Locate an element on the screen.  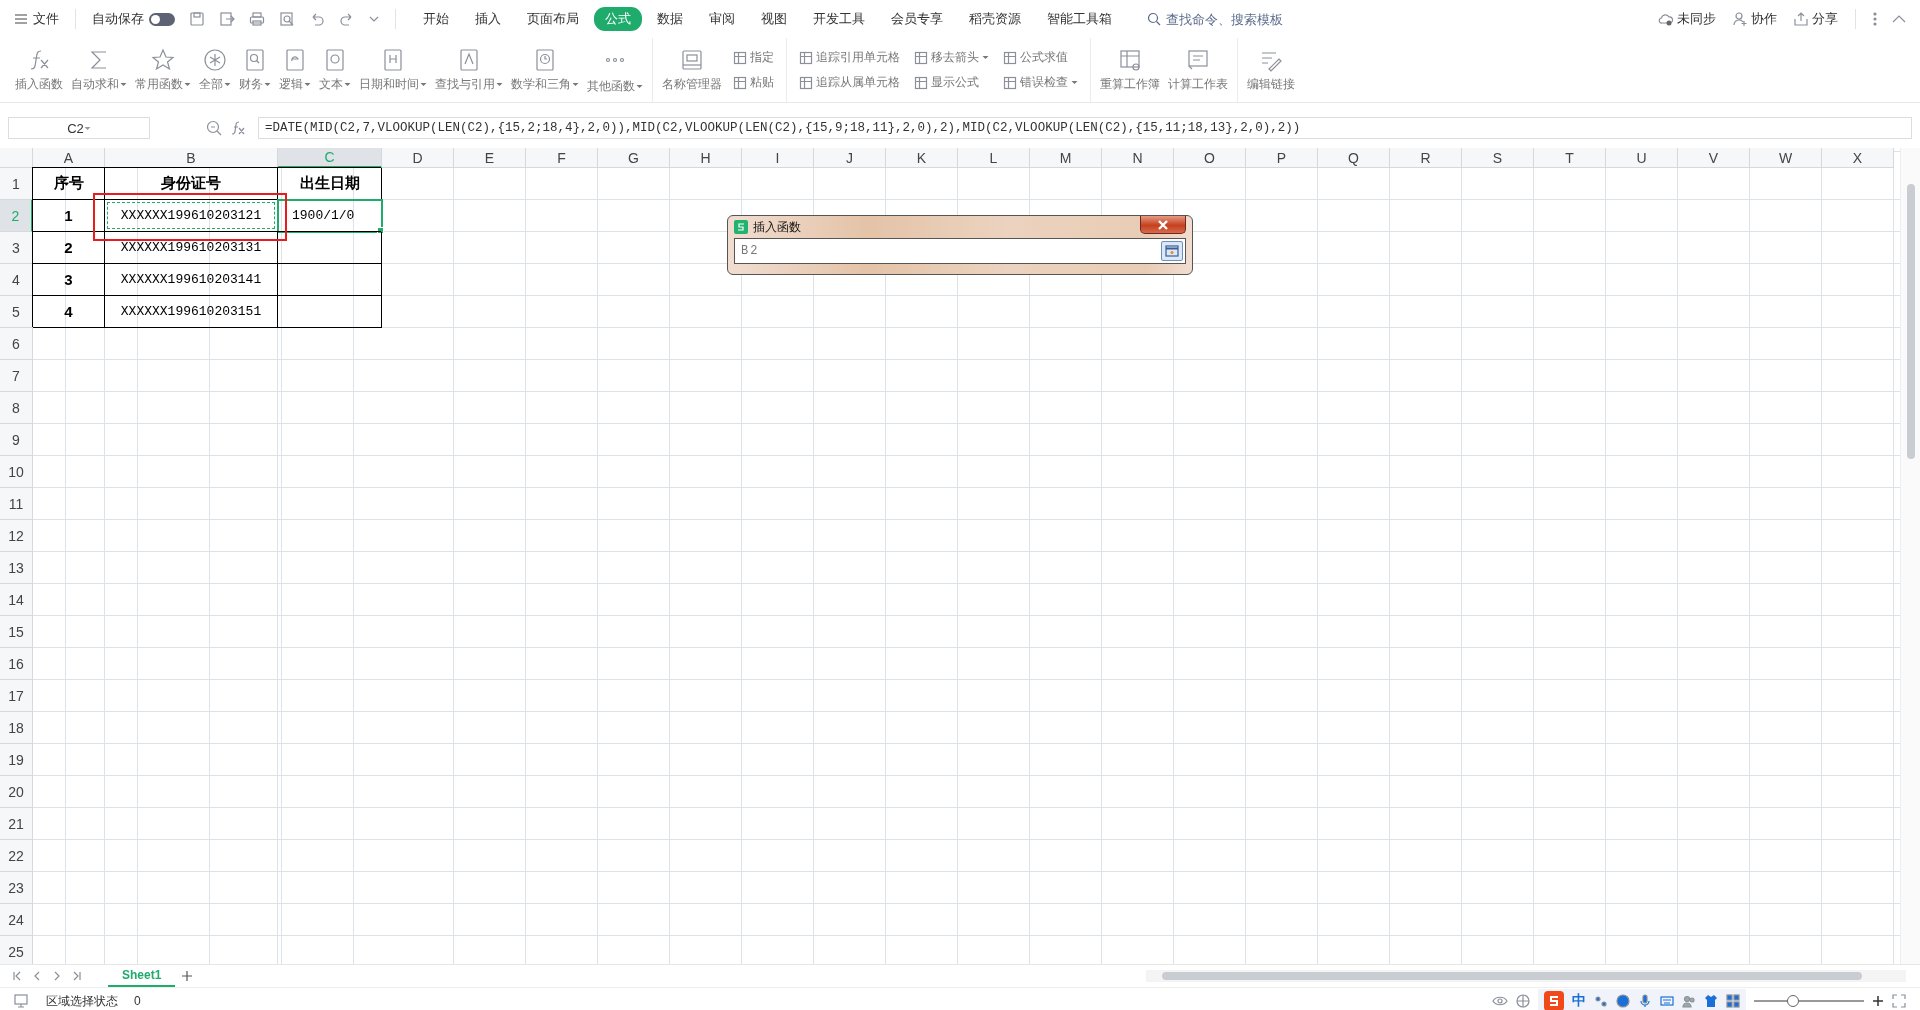
ribbon-button: 其他函数 is located at coordinates (615, 70).